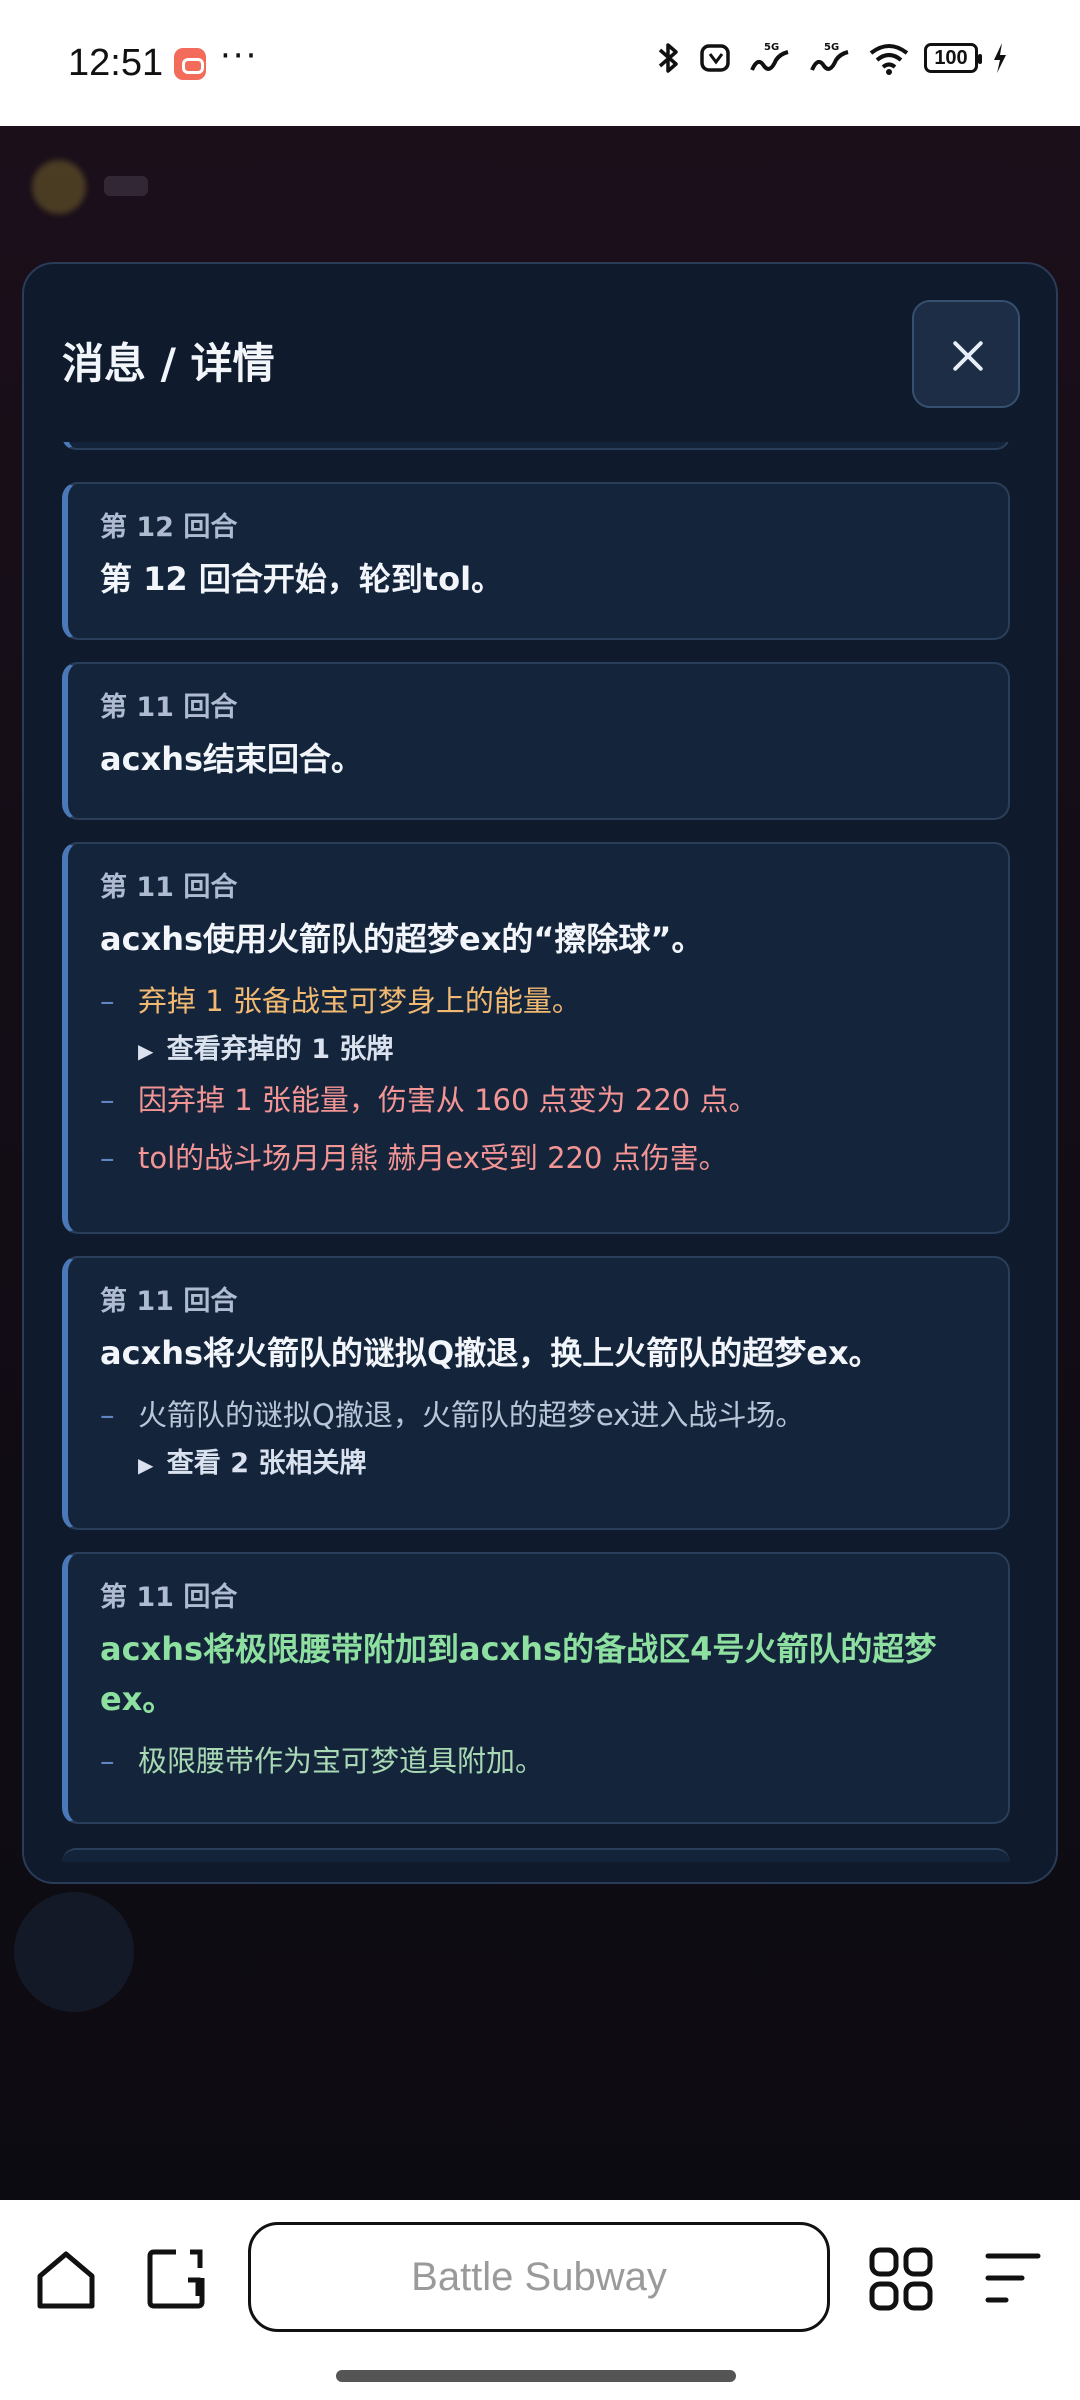  I want to click on background-text, so click(126, 186).